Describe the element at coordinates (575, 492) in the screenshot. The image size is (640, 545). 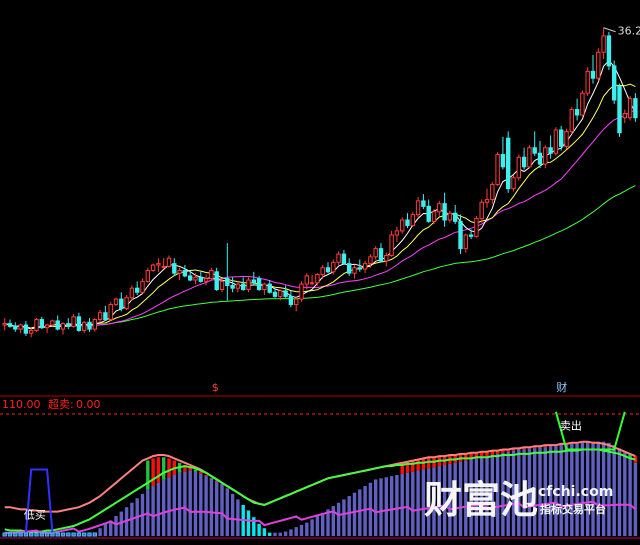
I see `watermark-site: cfchi.com` at that location.